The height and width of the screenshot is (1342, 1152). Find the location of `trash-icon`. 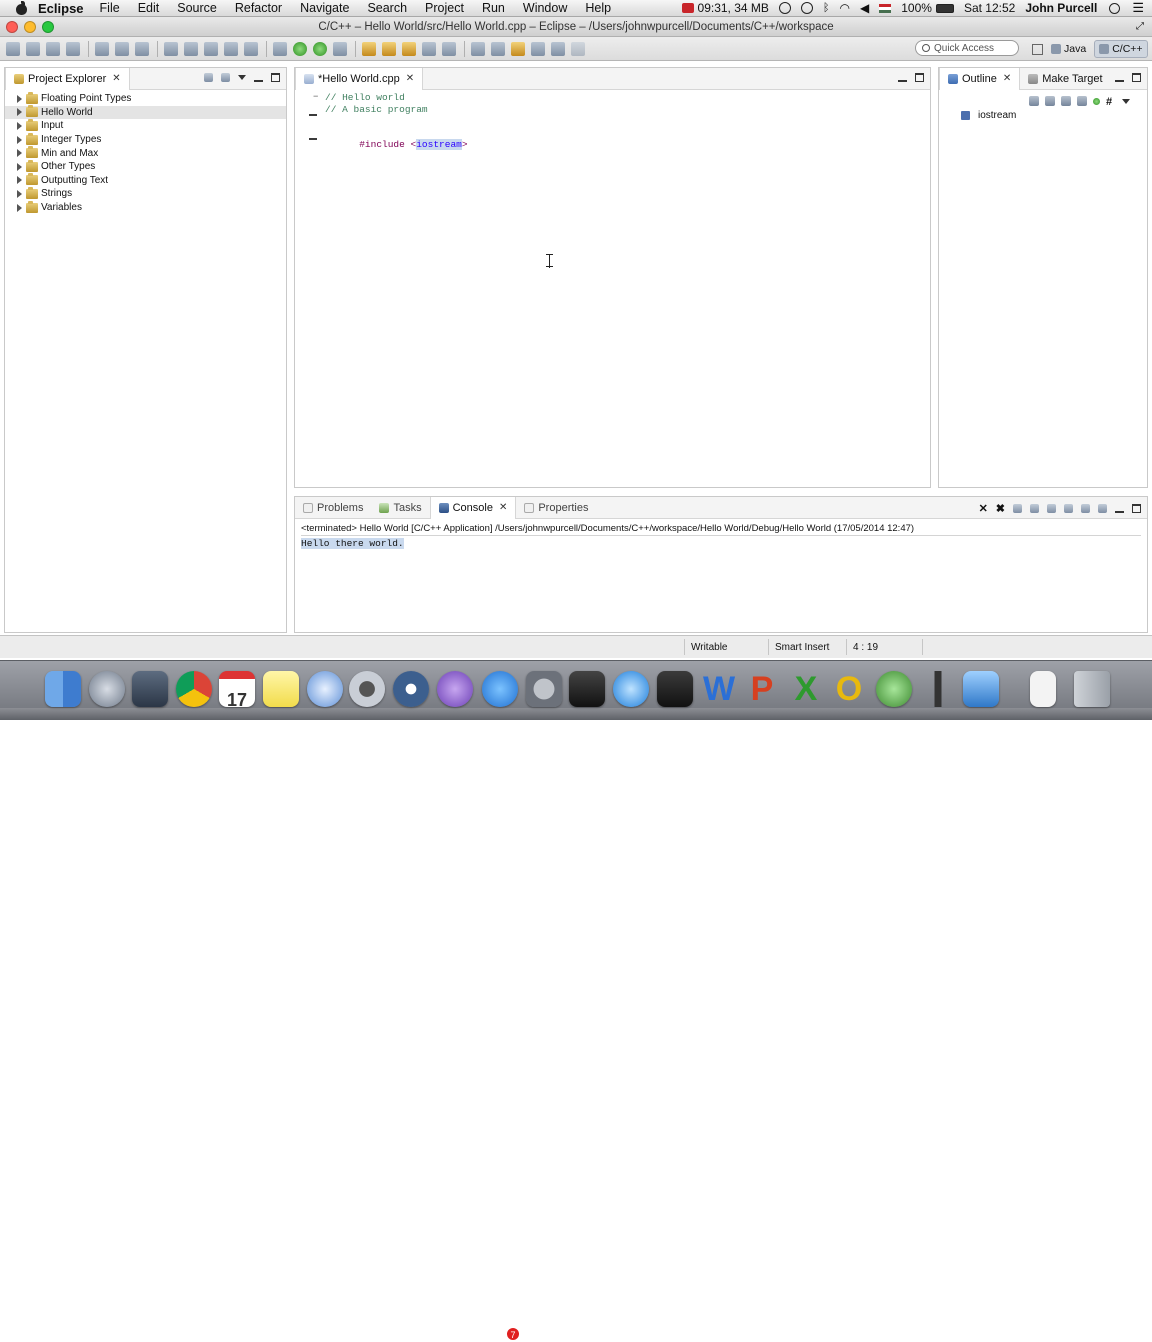

trash-icon is located at coordinates (1092, 689).